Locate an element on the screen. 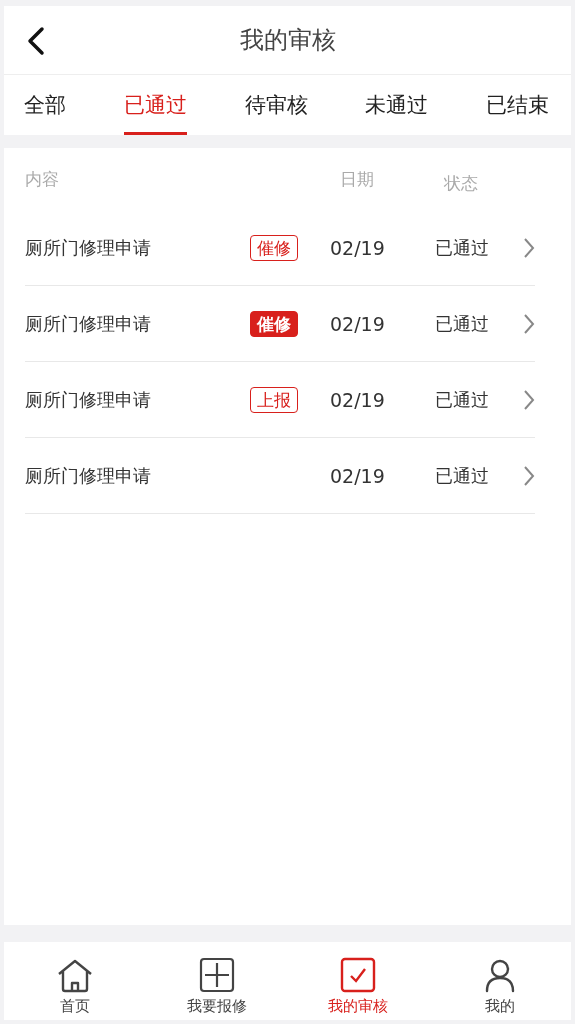  tag: 上报 is located at coordinates (274, 399).